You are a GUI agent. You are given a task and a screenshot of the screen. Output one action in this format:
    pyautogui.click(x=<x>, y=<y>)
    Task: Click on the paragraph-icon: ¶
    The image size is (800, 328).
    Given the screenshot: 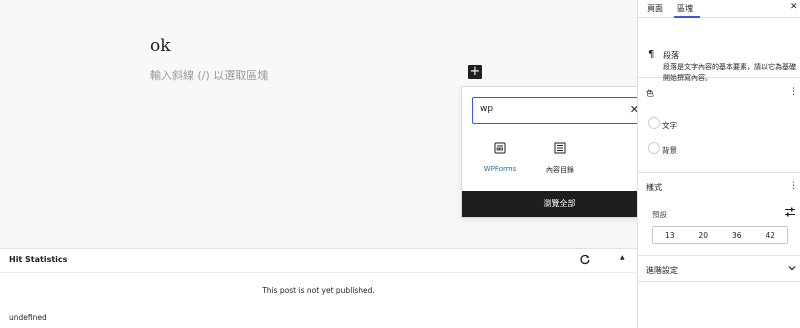 What is the action you would take?
    pyautogui.click(x=651, y=54)
    